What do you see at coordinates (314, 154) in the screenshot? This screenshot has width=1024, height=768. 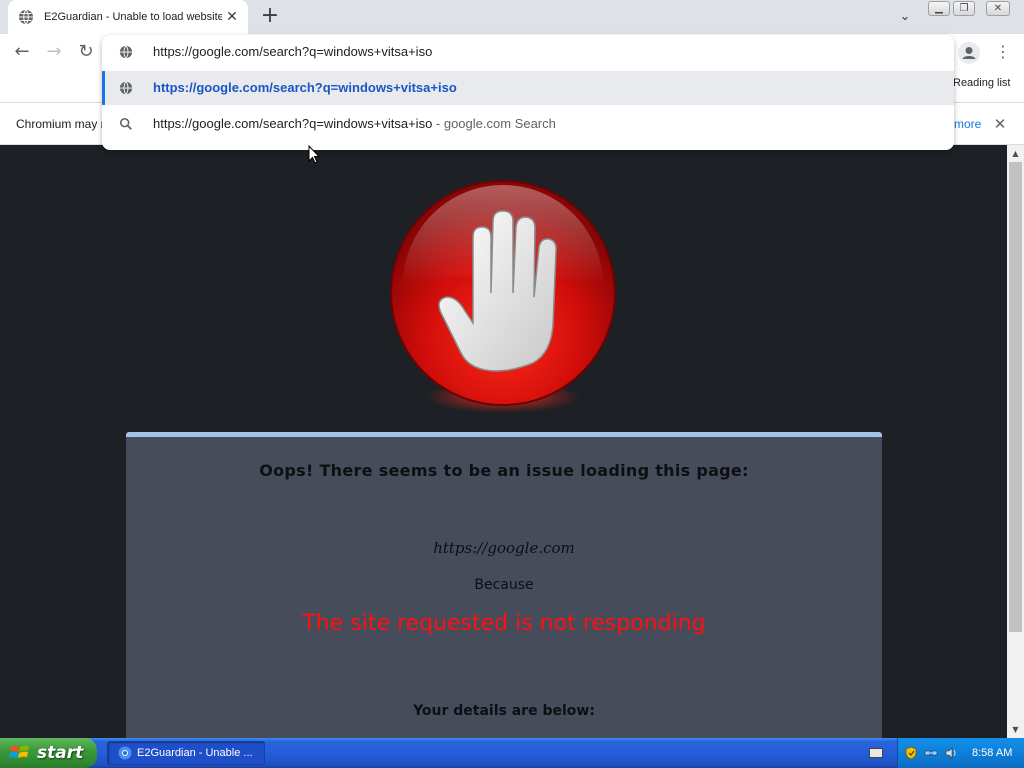 I see `mouse-cursor-icon` at bounding box center [314, 154].